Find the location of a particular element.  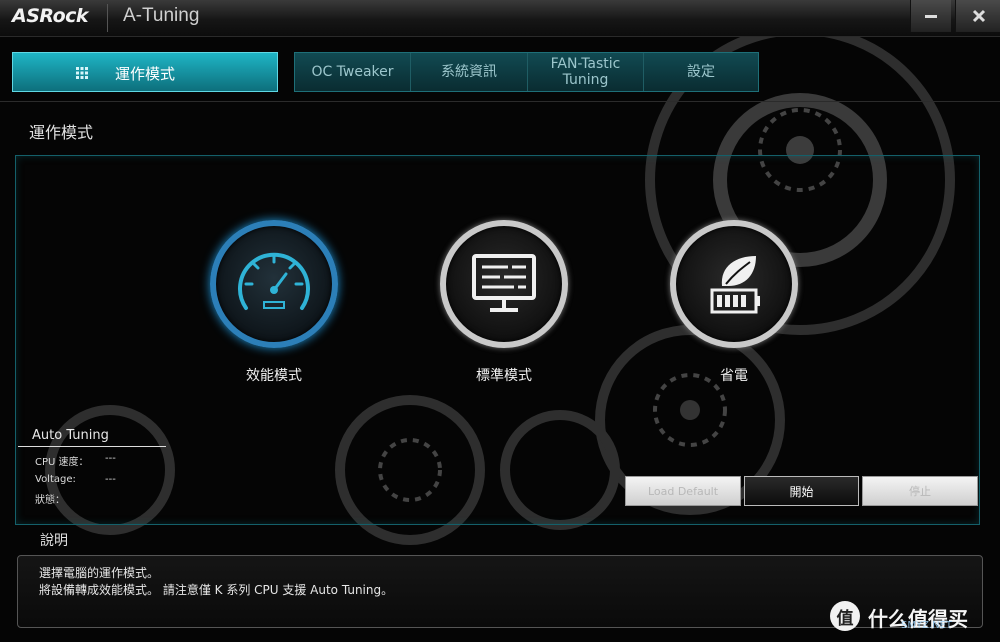

description-heading: 說明 is located at coordinates (54, 541).